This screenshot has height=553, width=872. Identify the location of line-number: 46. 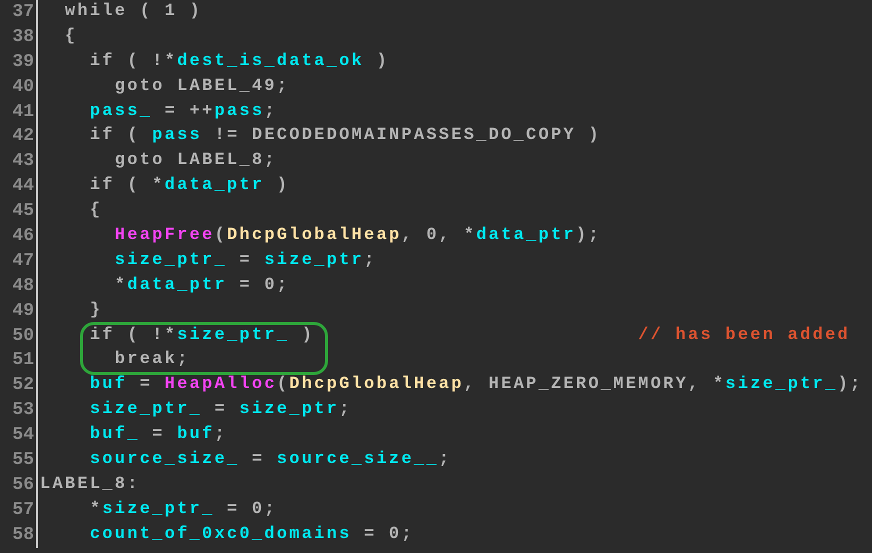
(19, 236).